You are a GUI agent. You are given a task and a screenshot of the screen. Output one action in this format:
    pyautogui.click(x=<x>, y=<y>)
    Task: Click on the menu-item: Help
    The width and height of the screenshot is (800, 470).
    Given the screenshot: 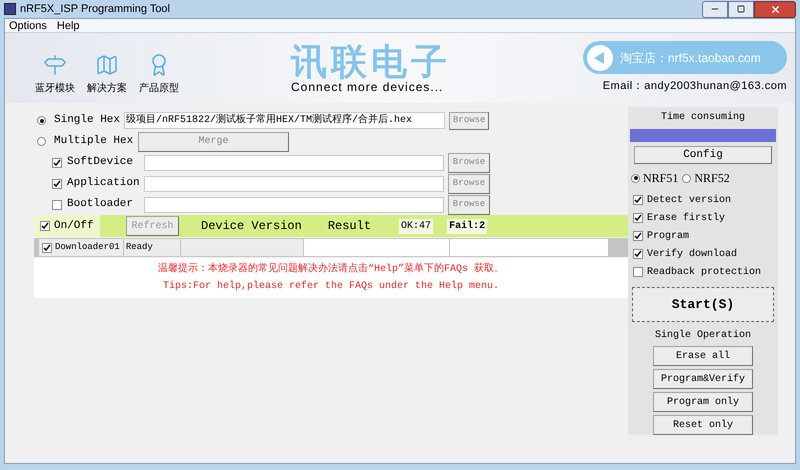 What is the action you would take?
    pyautogui.click(x=68, y=26)
    